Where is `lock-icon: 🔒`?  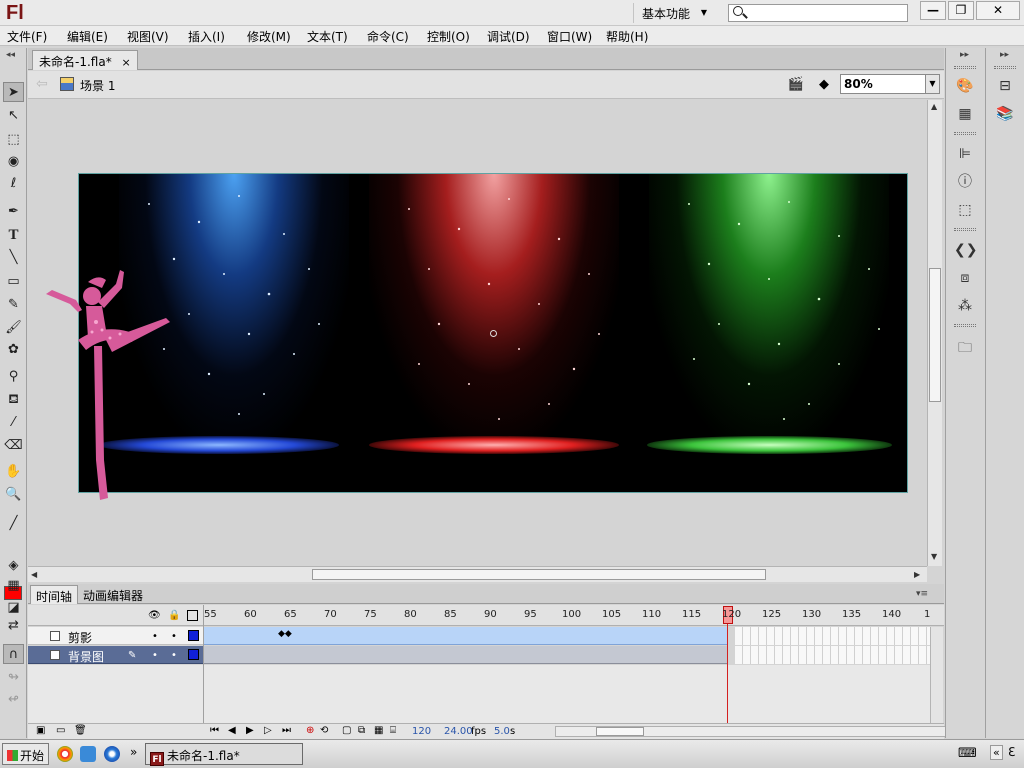
lock-icon: 🔒 is located at coordinates (174, 615).